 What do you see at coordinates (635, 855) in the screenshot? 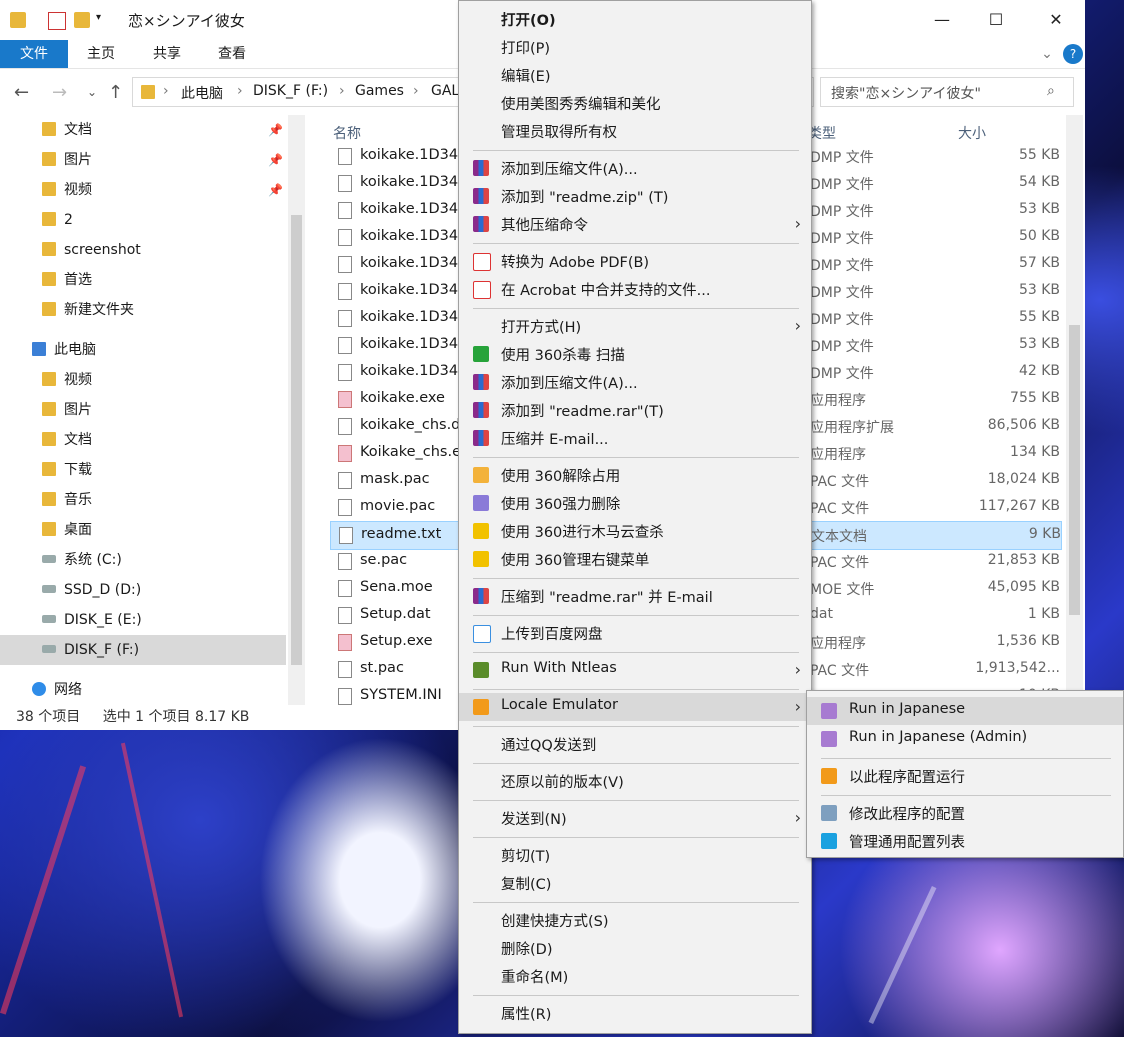
I see `menu-item: 剪切(T)` at bounding box center [635, 855].